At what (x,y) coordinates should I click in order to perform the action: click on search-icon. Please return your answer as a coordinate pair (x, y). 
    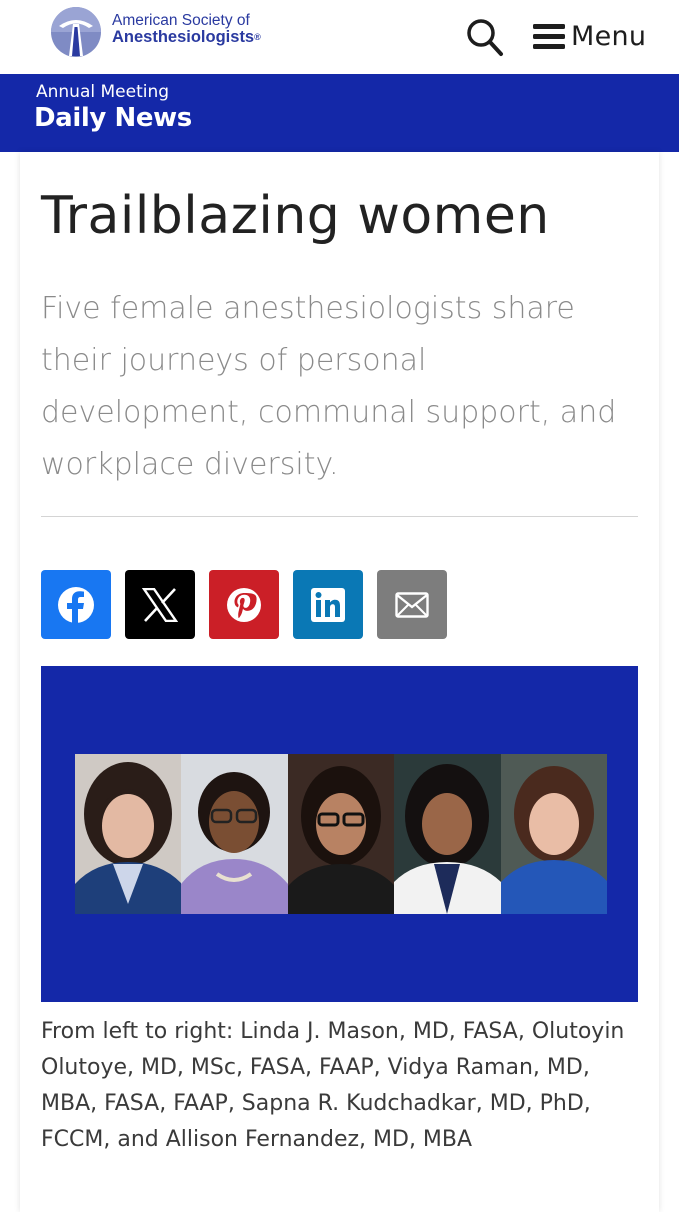
    Looking at the image, I should click on (485, 37).